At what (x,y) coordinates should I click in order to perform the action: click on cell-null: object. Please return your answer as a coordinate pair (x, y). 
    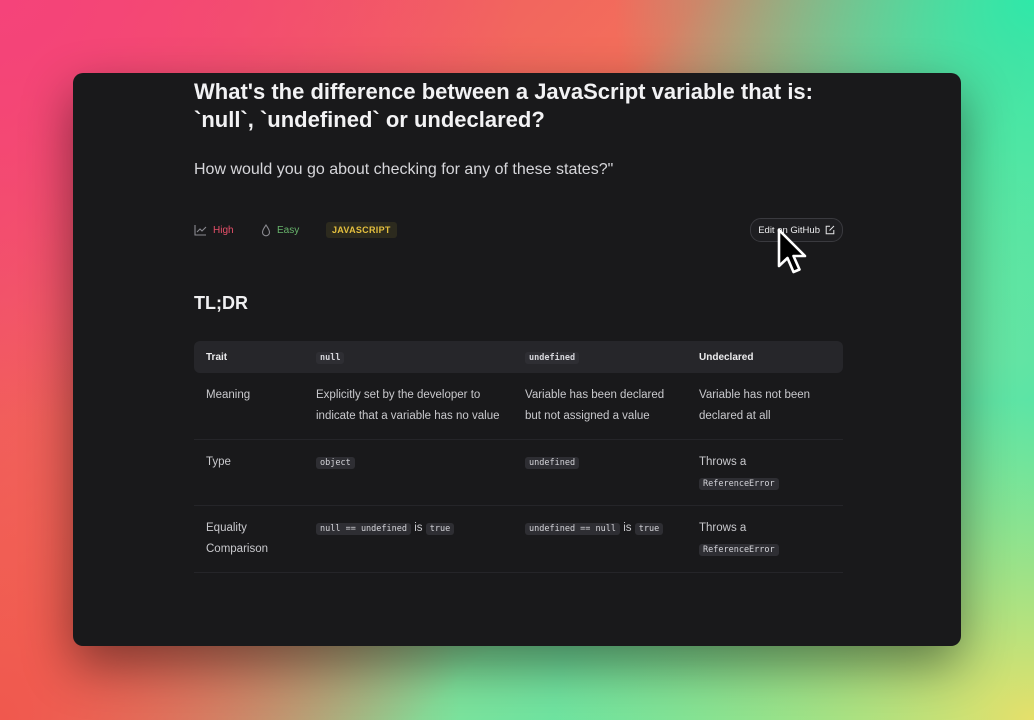
    Looking at the image, I should click on (408, 472).